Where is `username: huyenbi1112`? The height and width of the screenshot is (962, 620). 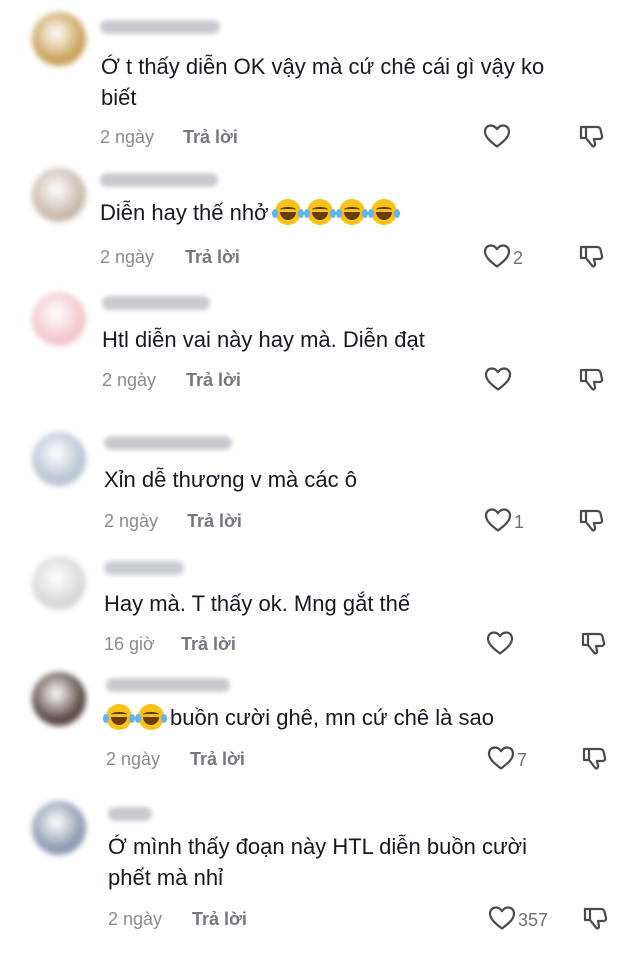 username: huyenbi1112 is located at coordinates (159, 180).